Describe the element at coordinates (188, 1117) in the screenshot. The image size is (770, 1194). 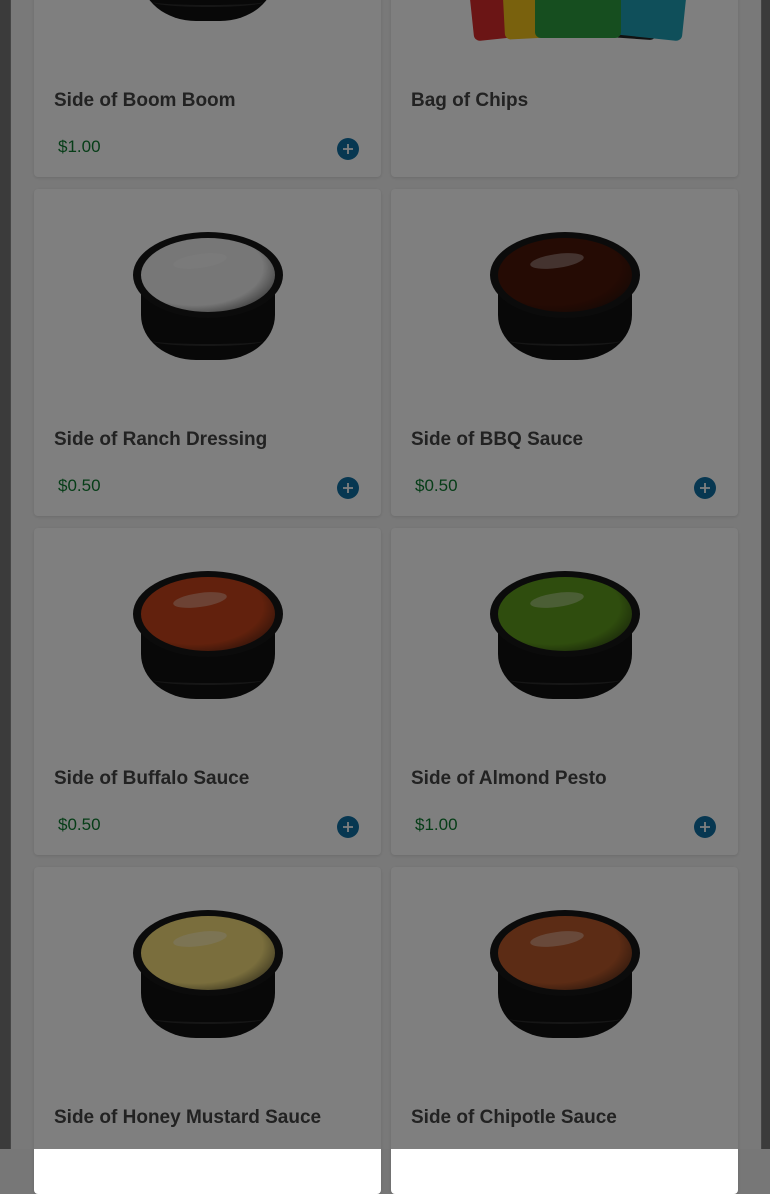
I see `product-name: Side of Honey Mustard Sauce` at that location.